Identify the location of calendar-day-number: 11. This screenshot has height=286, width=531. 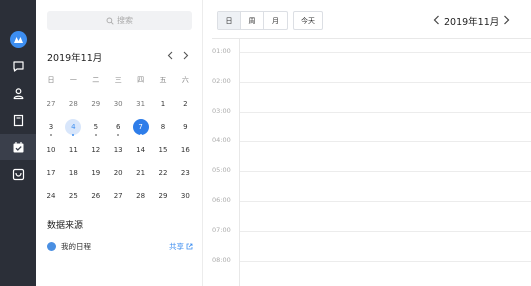
(73, 150).